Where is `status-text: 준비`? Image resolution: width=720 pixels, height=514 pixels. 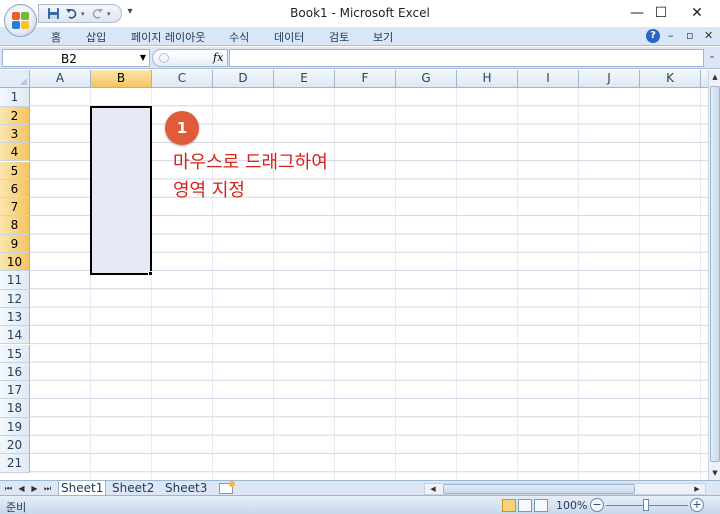 status-text: 준비 is located at coordinates (16, 507).